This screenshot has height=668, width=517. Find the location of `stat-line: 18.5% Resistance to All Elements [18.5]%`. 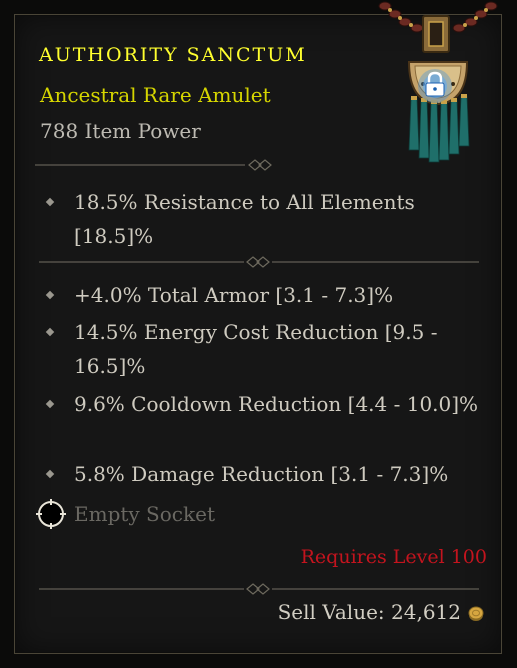

stat-line: 18.5% Resistance to All Elements [18.5]% is located at coordinates (266, 219).